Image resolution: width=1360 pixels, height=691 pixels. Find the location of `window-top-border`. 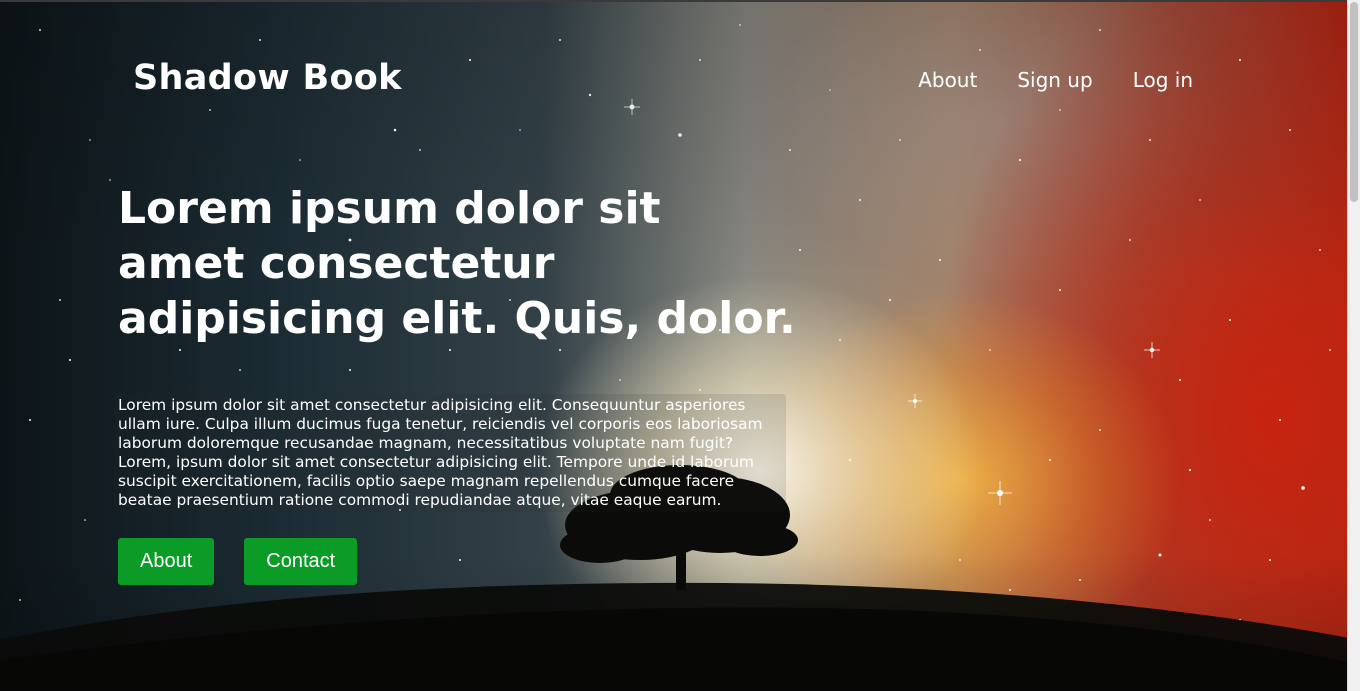

window-top-border is located at coordinates (680, 1).